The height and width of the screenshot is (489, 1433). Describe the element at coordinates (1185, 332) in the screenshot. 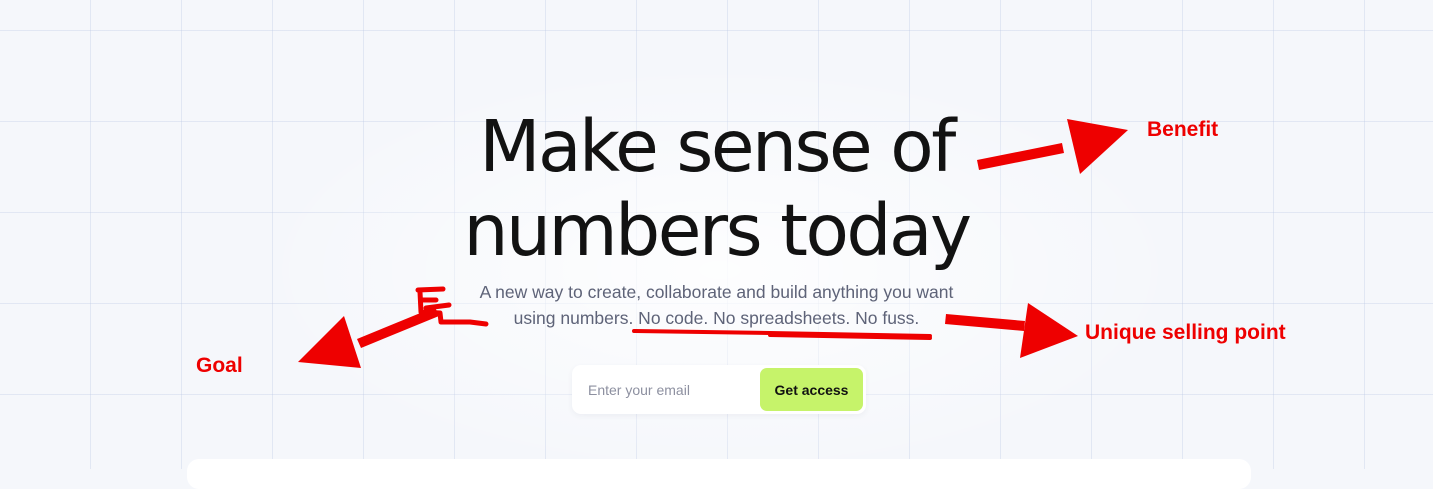

I see `annotation-unique-selling-point: Unique selling point` at that location.